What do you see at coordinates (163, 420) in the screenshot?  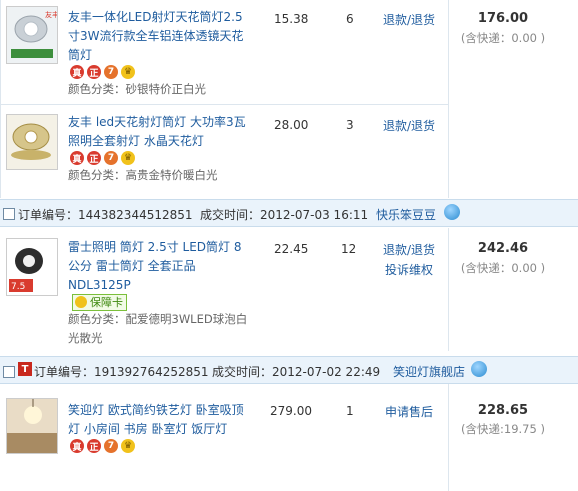 I see `product-title-link: 笑迎灯 欧式简约铁艺灯 卧室吸顶 灯 小房间 书房 卧室灯 饭厅灯` at bounding box center [163, 420].